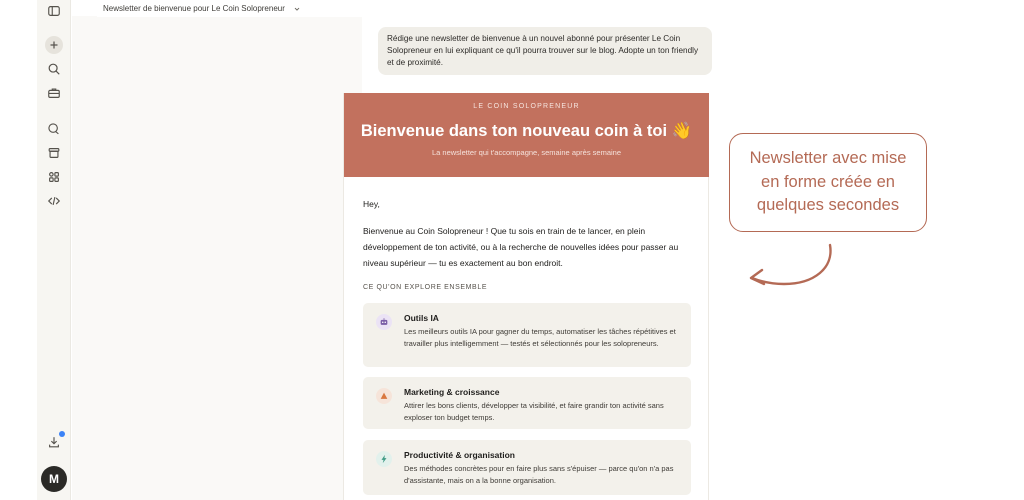  What do you see at coordinates (526, 131) in the screenshot?
I see `newsletter-title: Bienvenue dans ton nouveau coin à toi 👋` at bounding box center [526, 131].